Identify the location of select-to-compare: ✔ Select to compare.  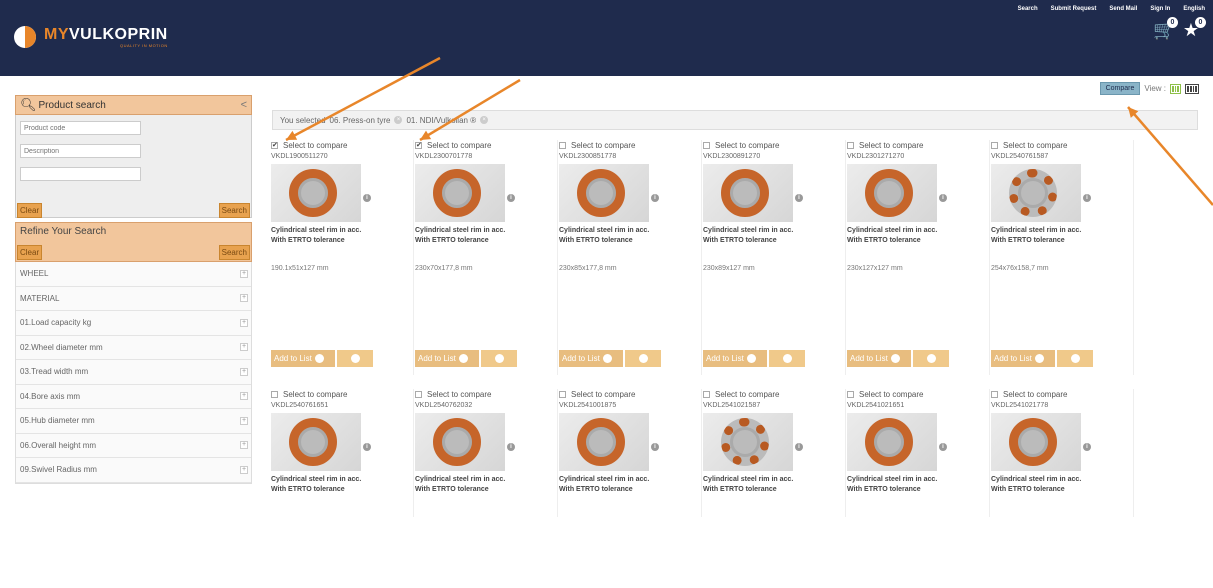
(486, 145).